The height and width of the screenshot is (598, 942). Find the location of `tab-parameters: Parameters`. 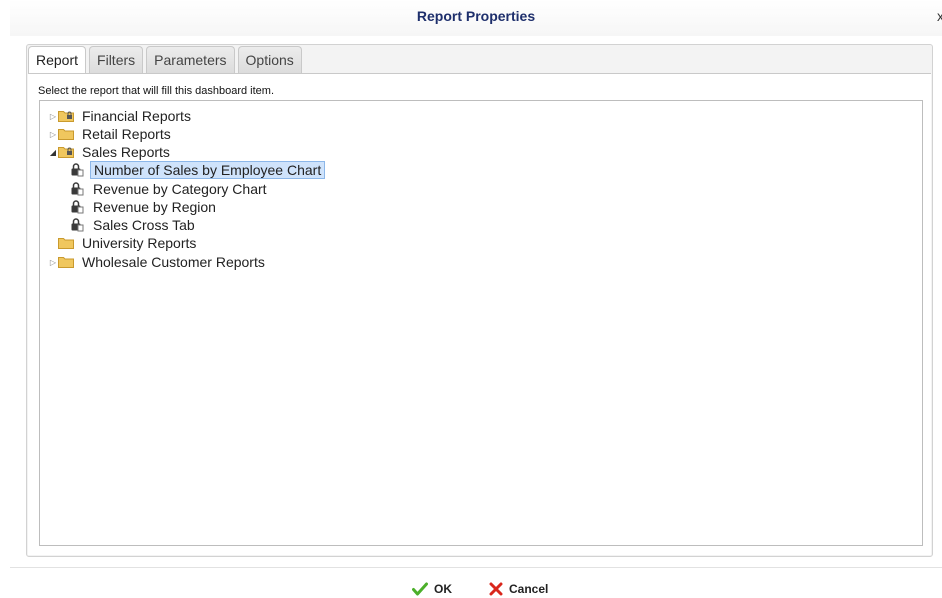

tab-parameters: Parameters is located at coordinates (190, 59).